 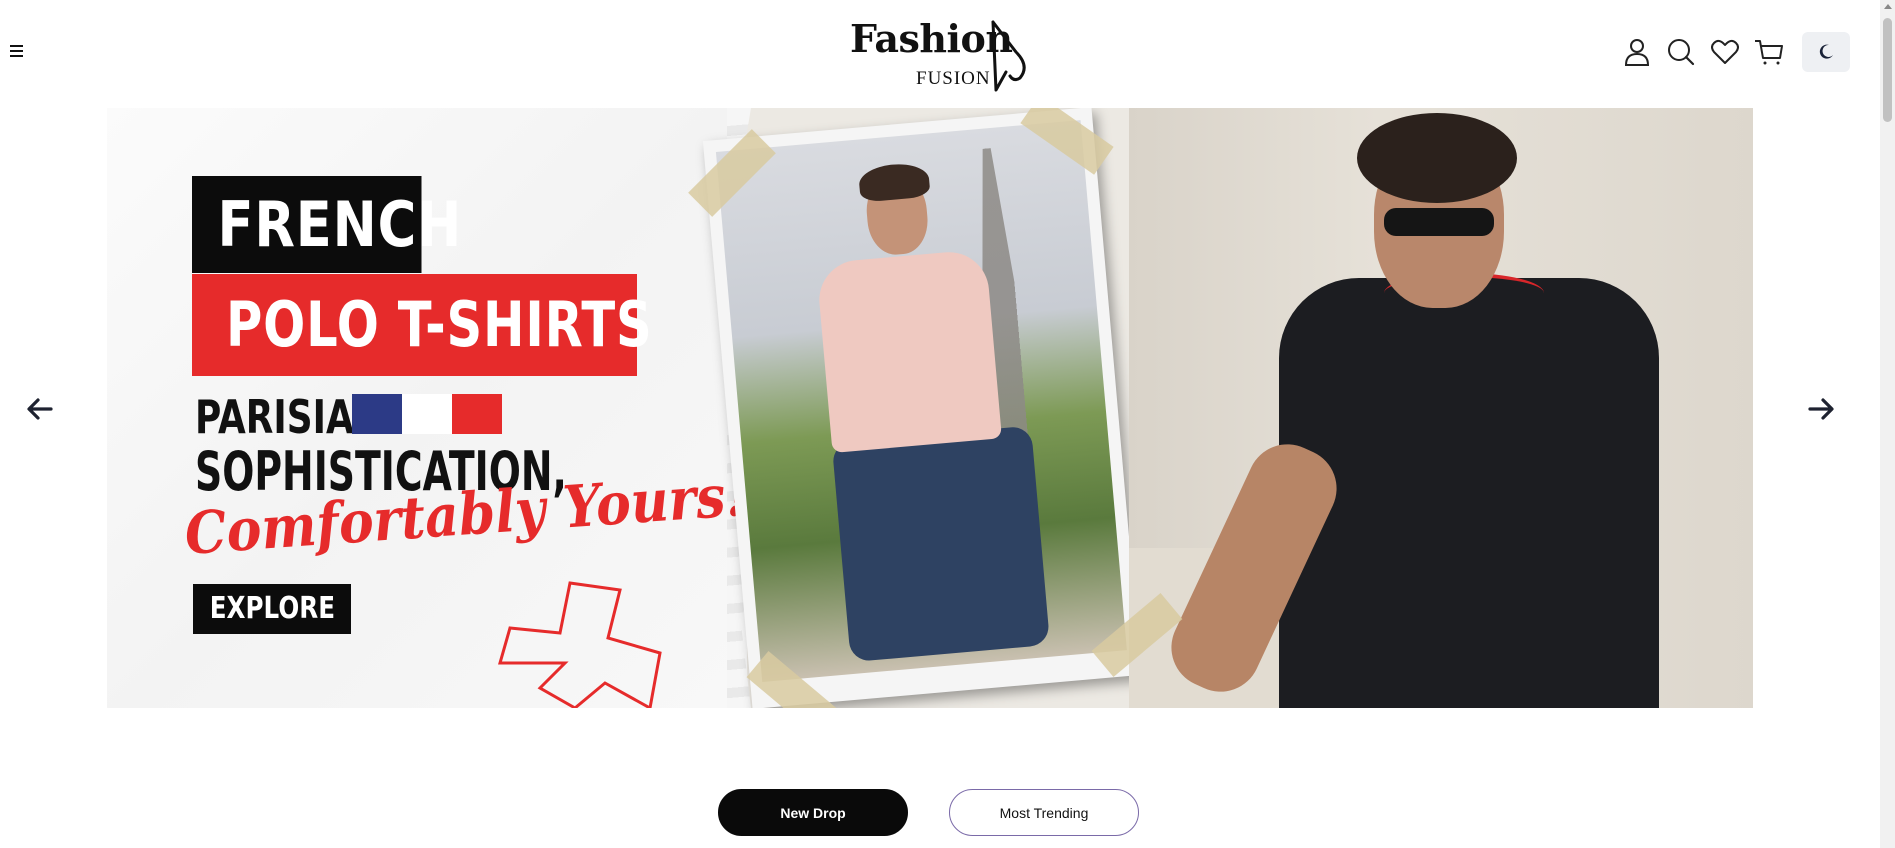 What do you see at coordinates (377, 414) in the screenshot?
I see `flag-blue` at bounding box center [377, 414].